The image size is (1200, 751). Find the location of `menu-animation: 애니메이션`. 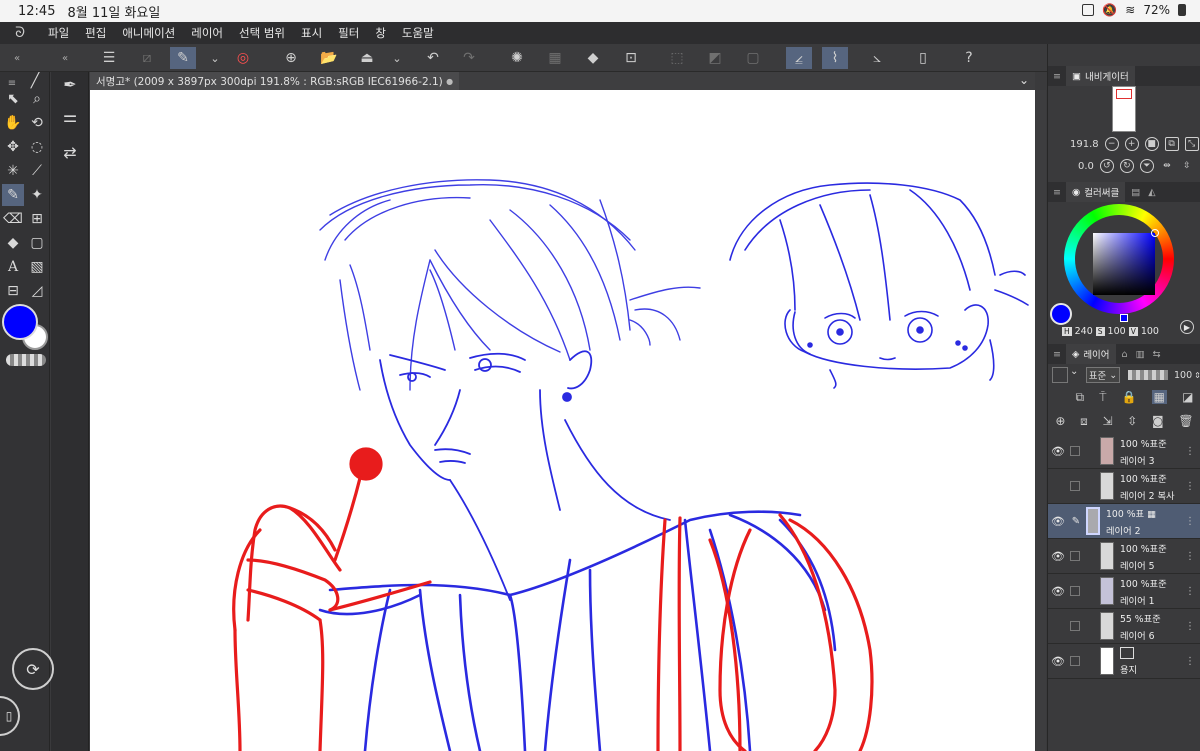

menu-animation: 애니메이션 is located at coordinates (148, 33).